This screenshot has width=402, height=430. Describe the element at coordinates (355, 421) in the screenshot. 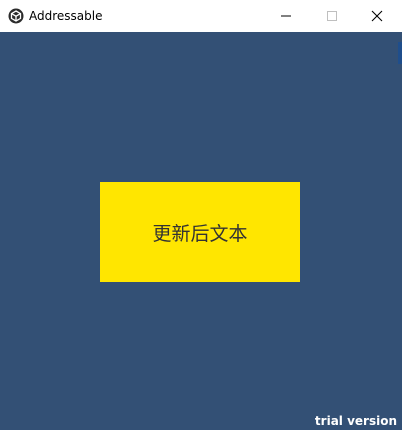

I see `trial-watermark: trial version` at that location.